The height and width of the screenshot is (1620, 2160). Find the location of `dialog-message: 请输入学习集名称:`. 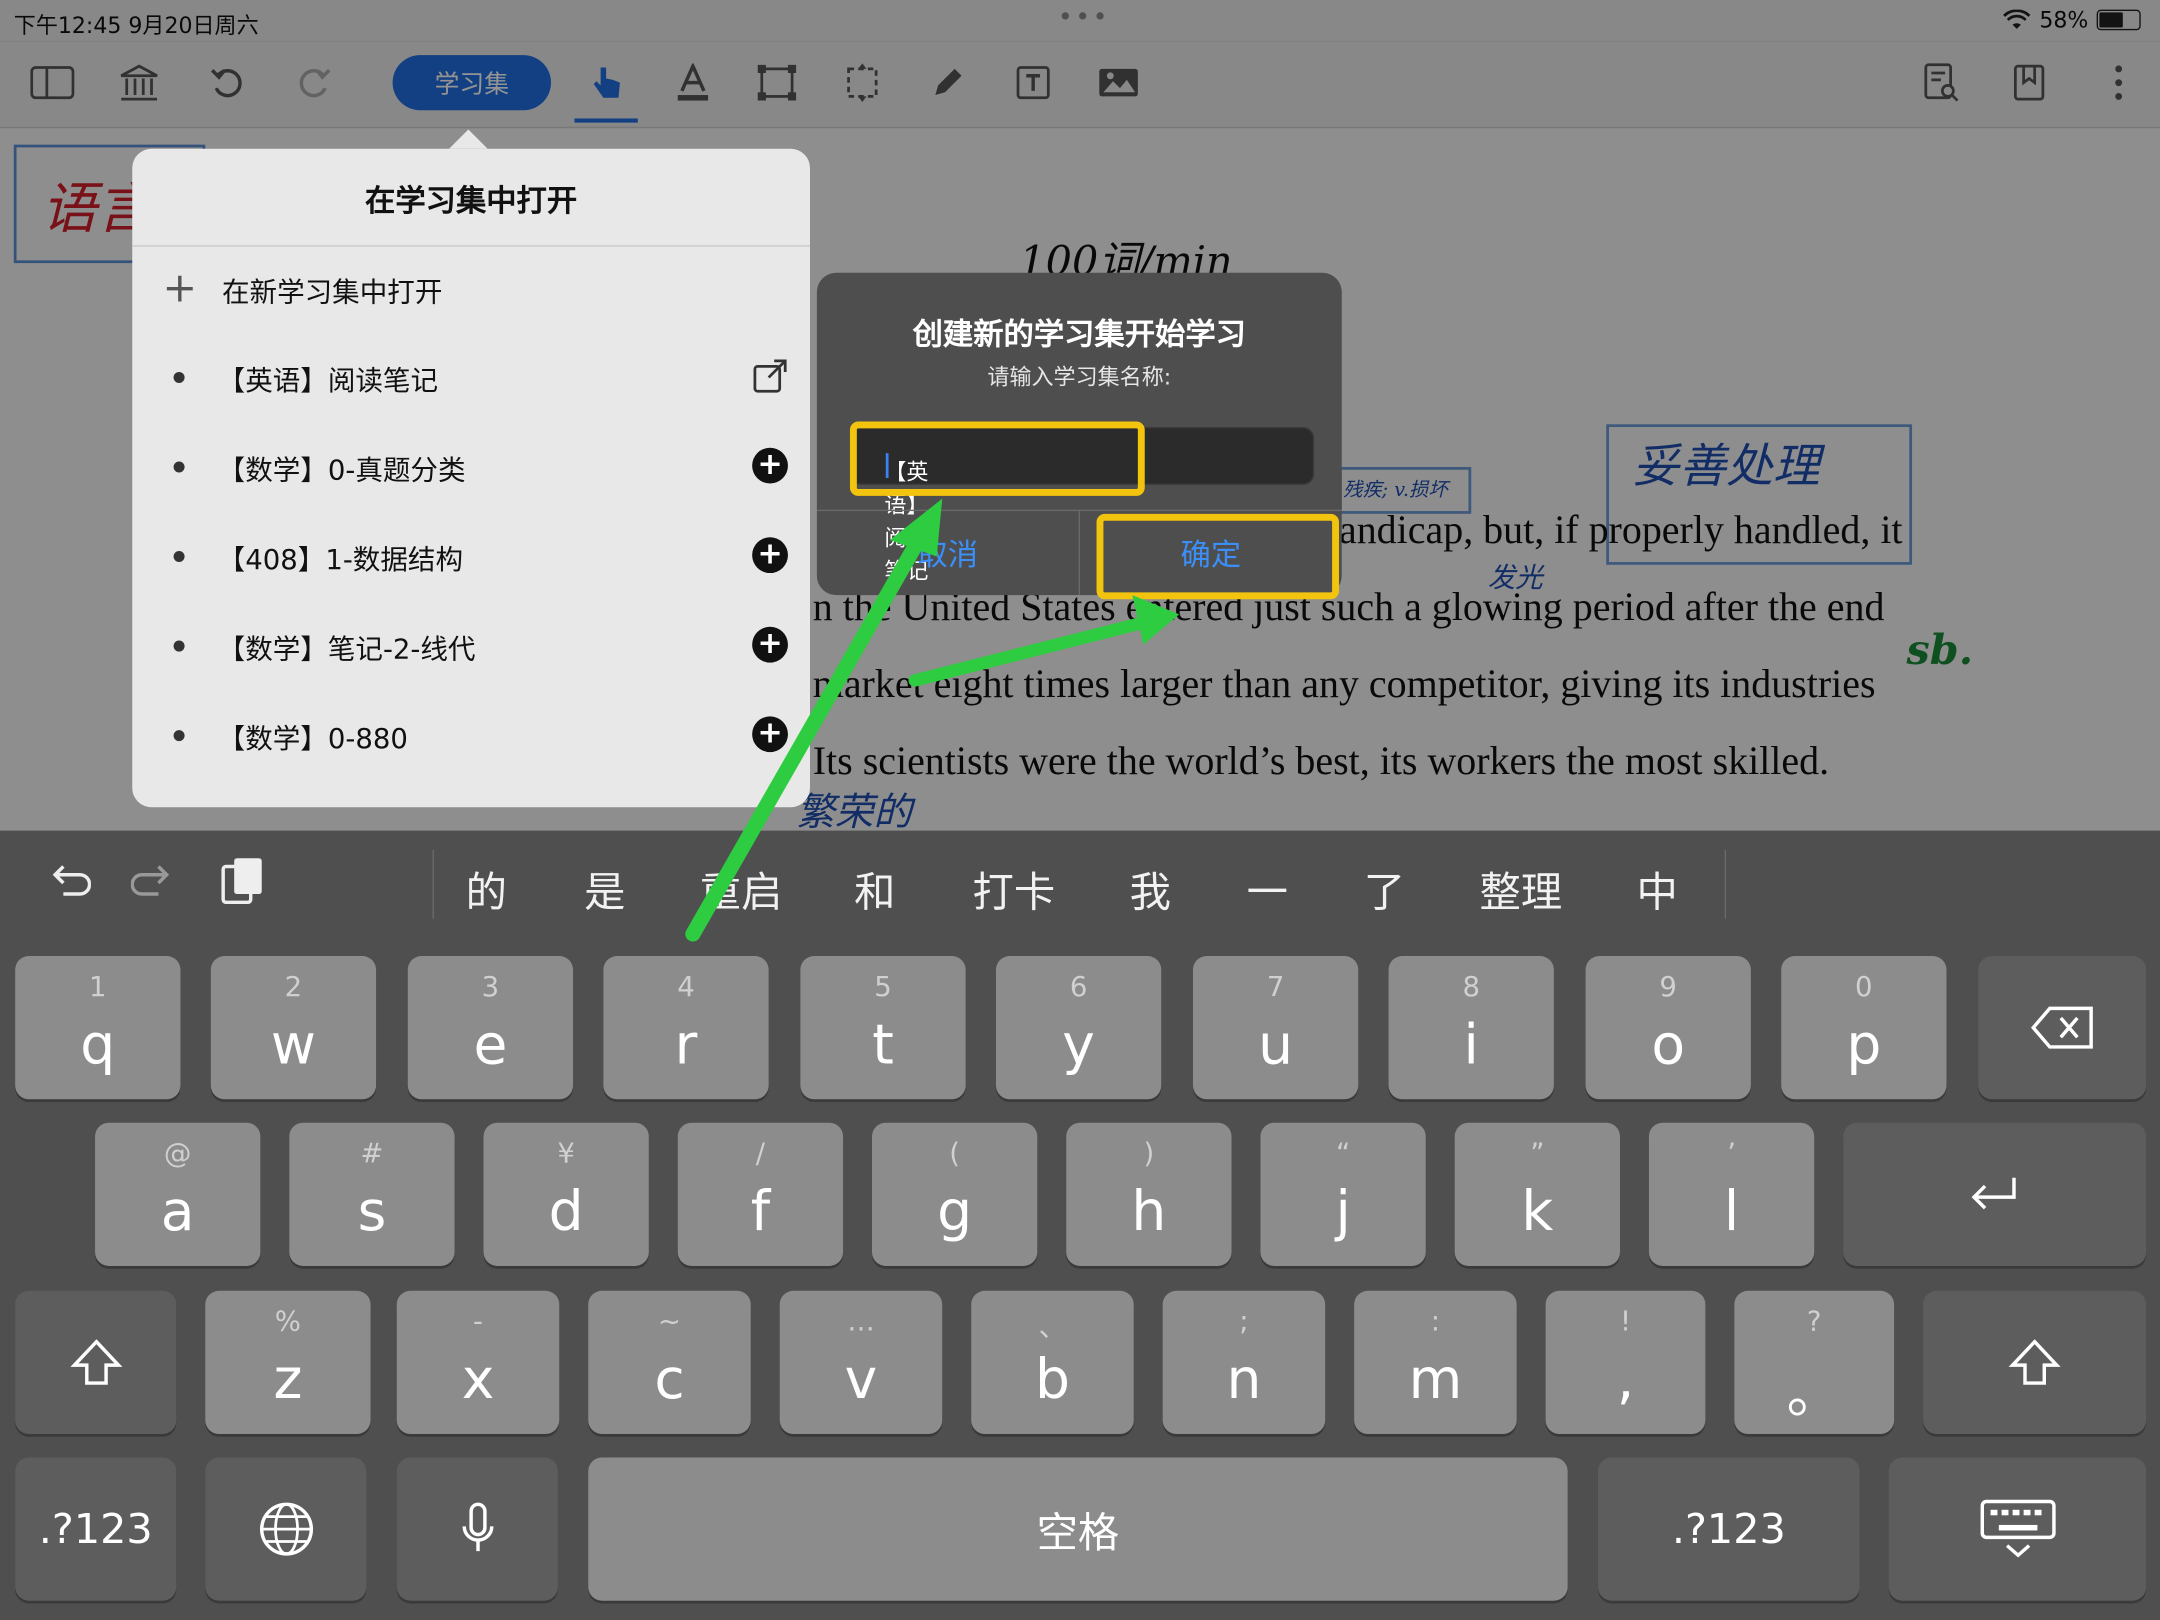

dialog-message: 请输入学习集名称: is located at coordinates (1079, 376).